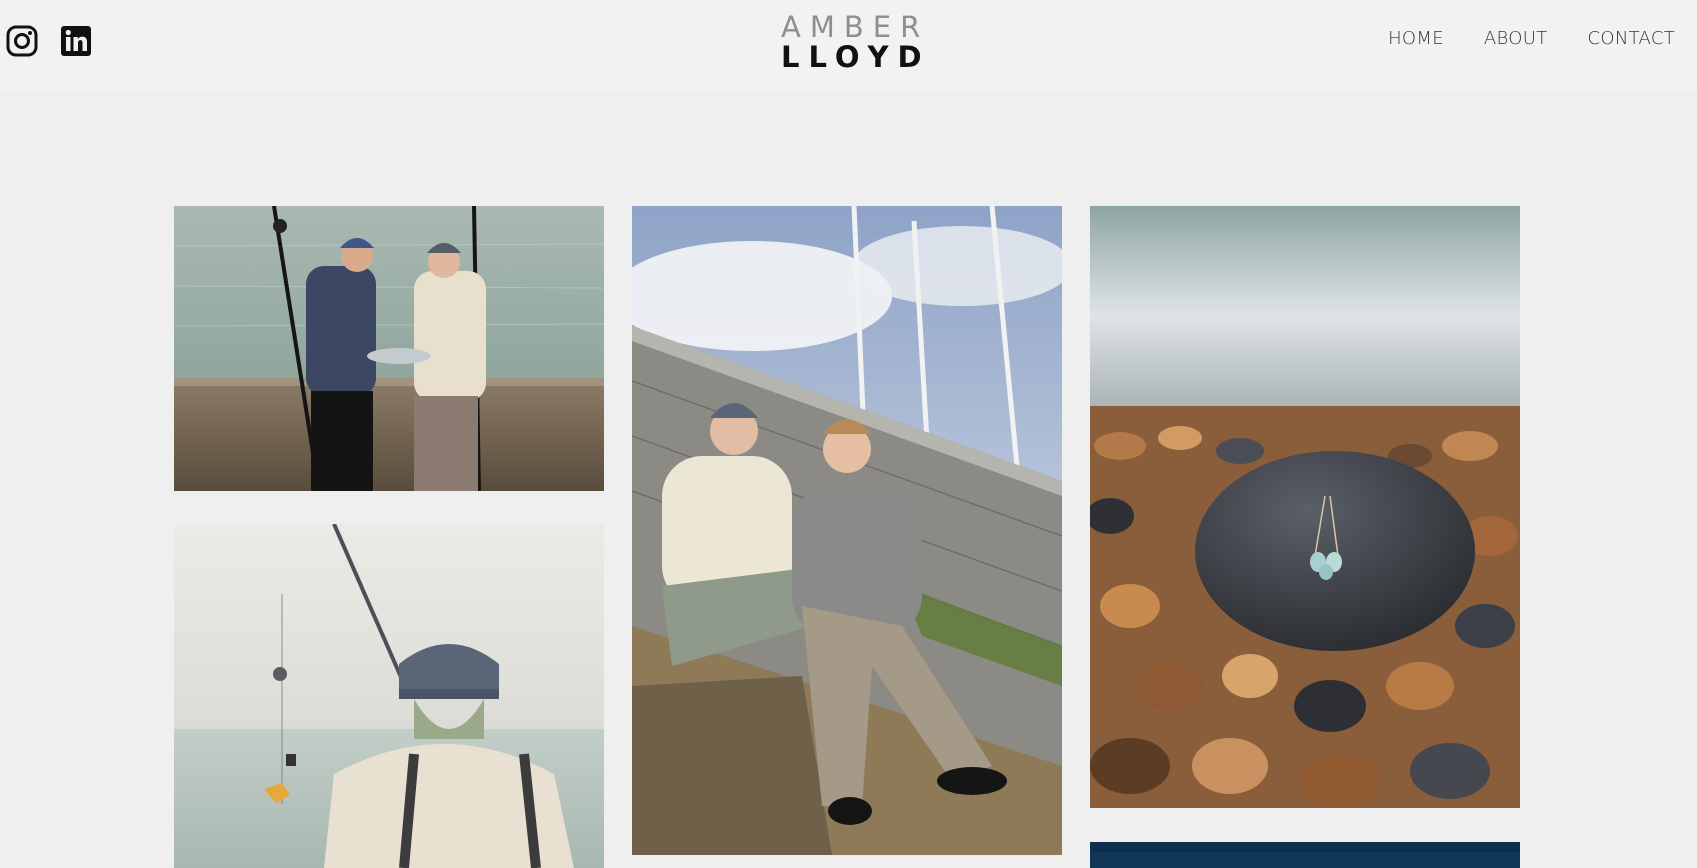 The width and height of the screenshot is (1697, 868). What do you see at coordinates (1305, 855) in the screenshot?
I see `gallery-photo-water` at bounding box center [1305, 855].